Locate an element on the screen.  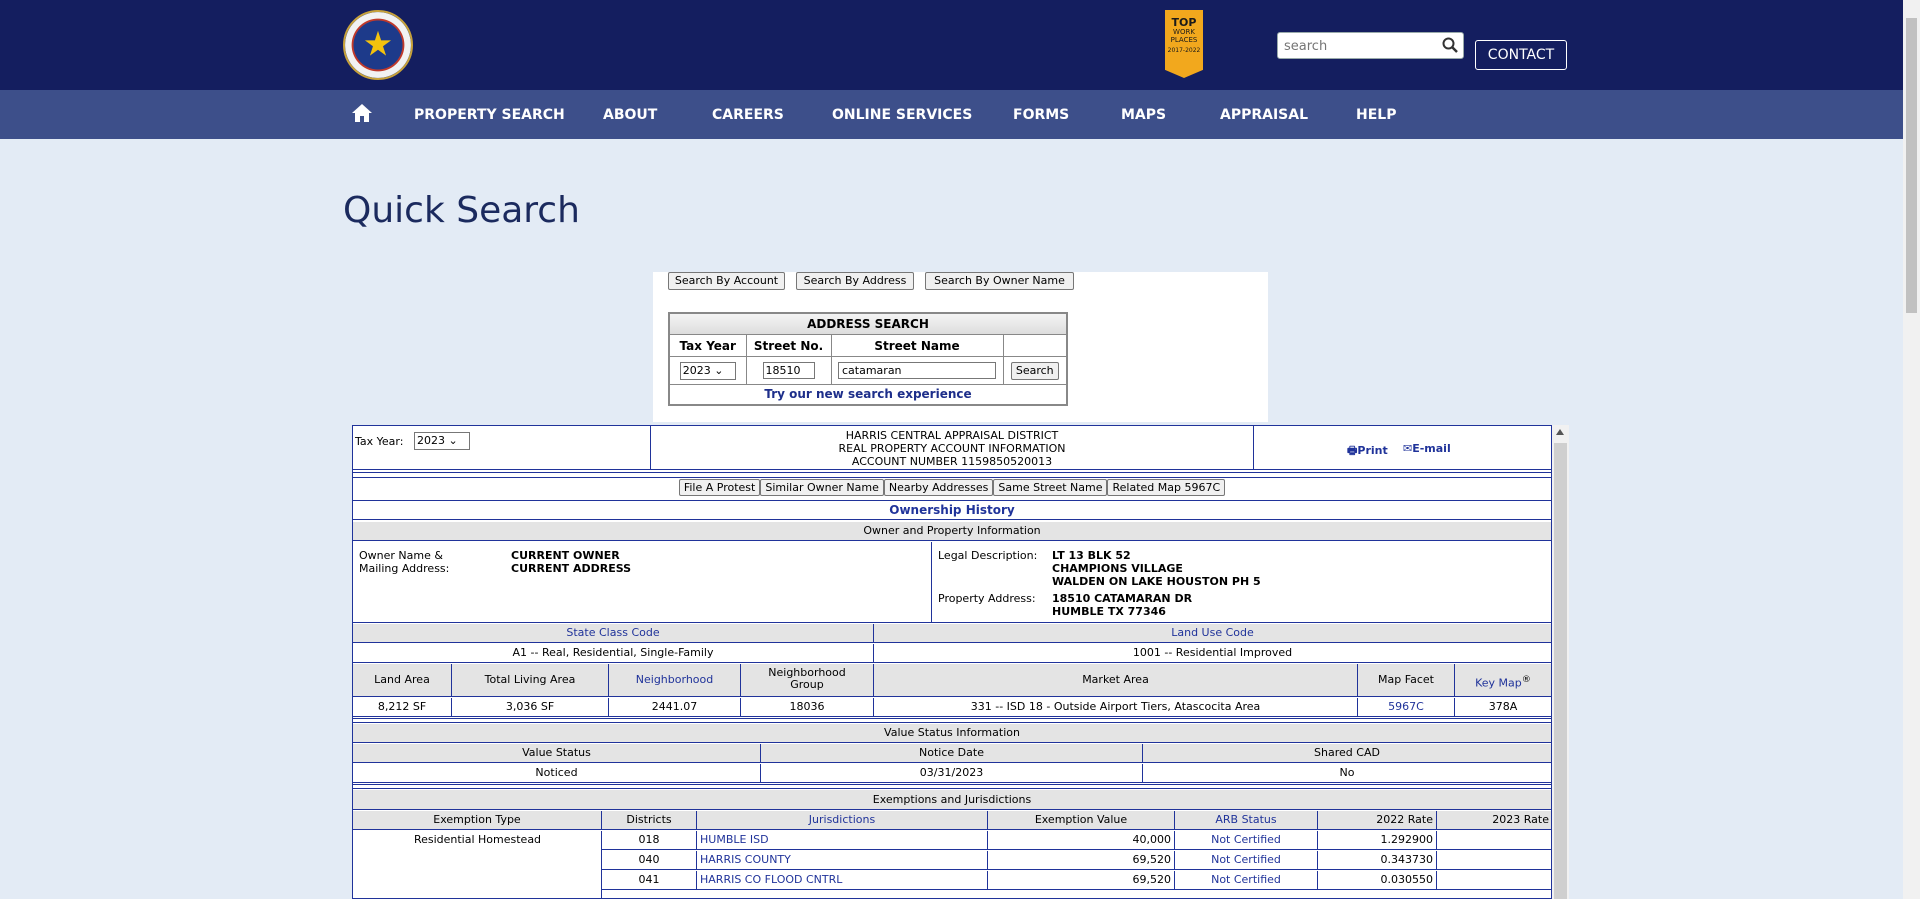
email-label: E-mail is located at coordinates (1431, 448).